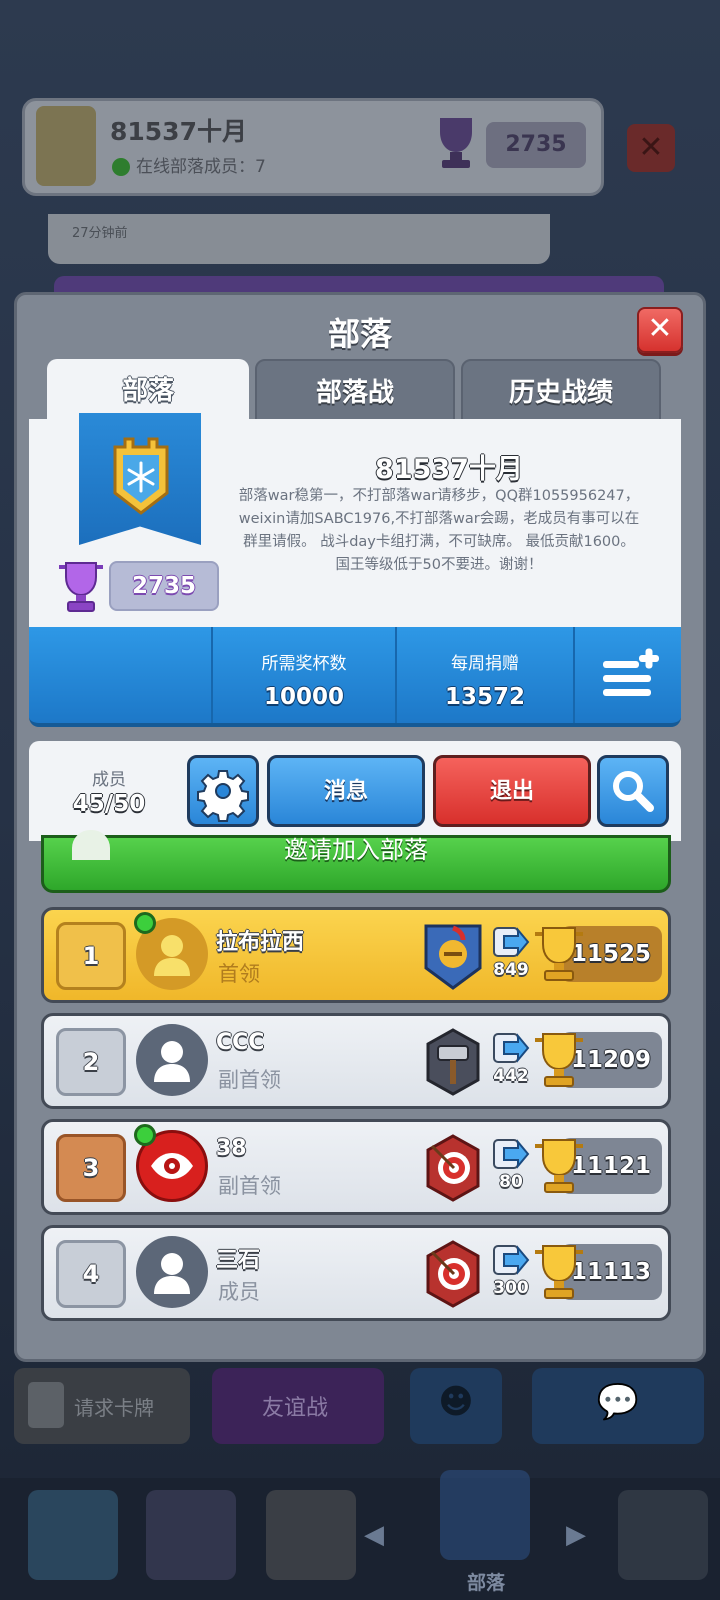 Image resolution: width=720 pixels, height=1600 pixels. I want to click on close-icon: ✕, so click(660, 328).